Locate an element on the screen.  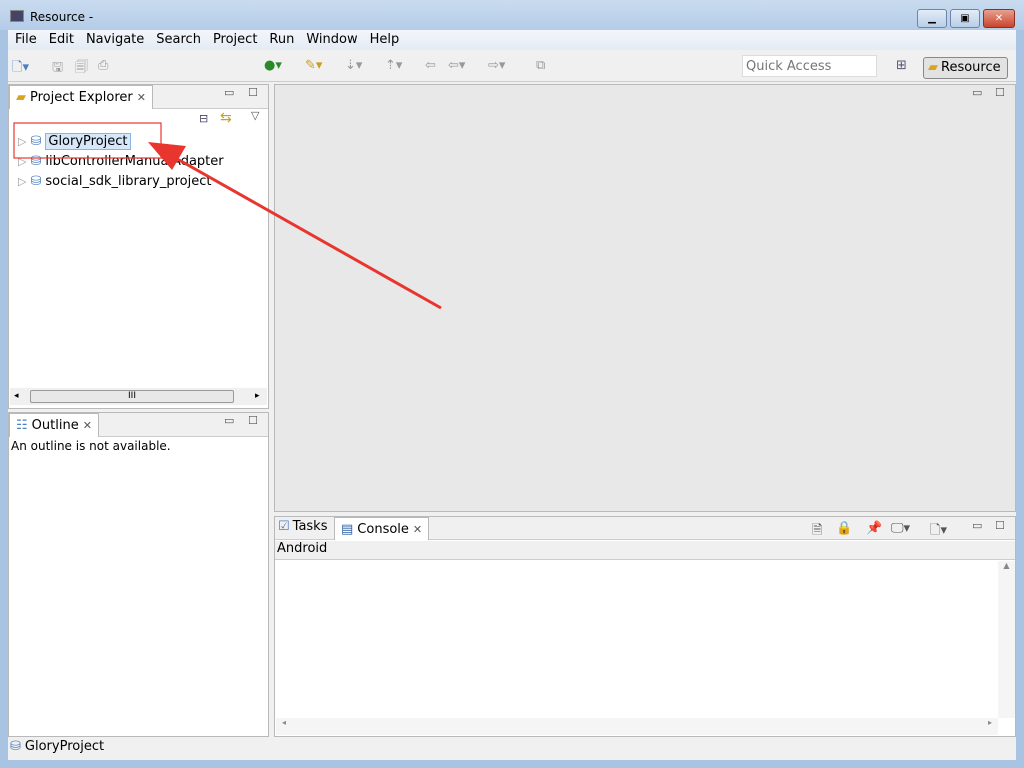
arrow-head is located at coordinates (167, 156).